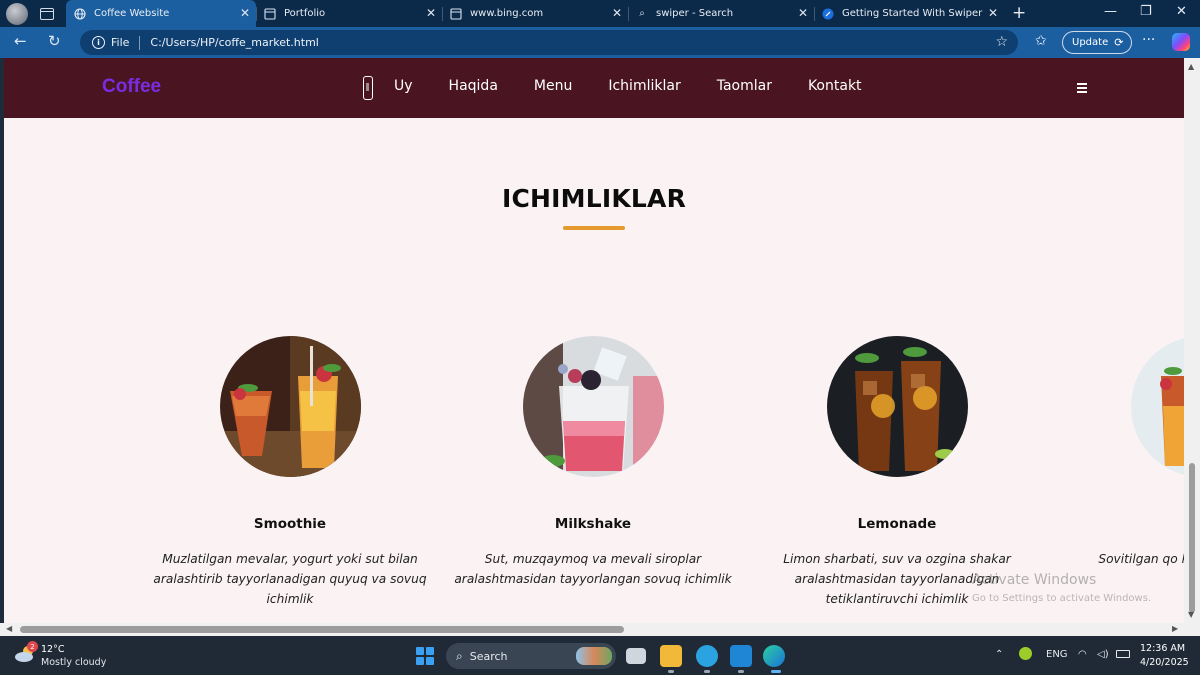 Image resolution: width=1200 pixels, height=675 pixels. I want to click on milkshake-image, so click(593, 406).